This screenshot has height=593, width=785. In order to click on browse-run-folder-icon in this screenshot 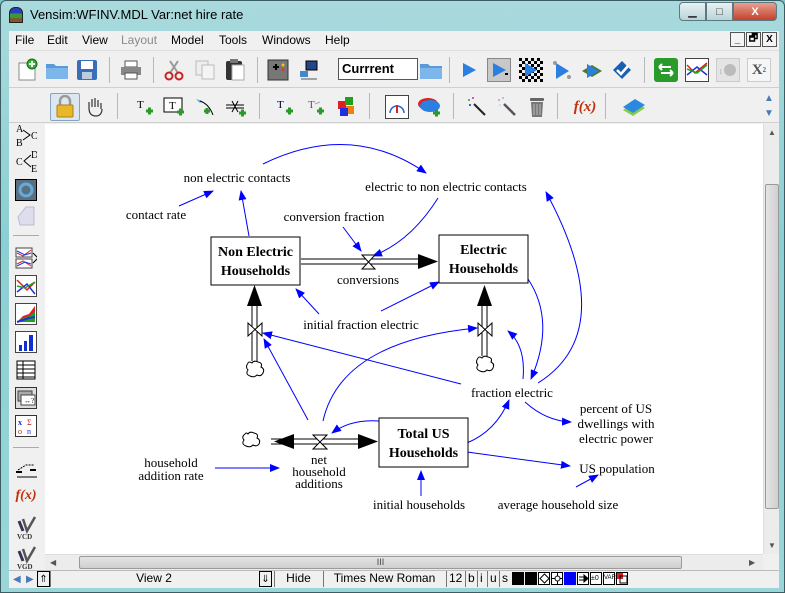, I will do `click(431, 70)`.